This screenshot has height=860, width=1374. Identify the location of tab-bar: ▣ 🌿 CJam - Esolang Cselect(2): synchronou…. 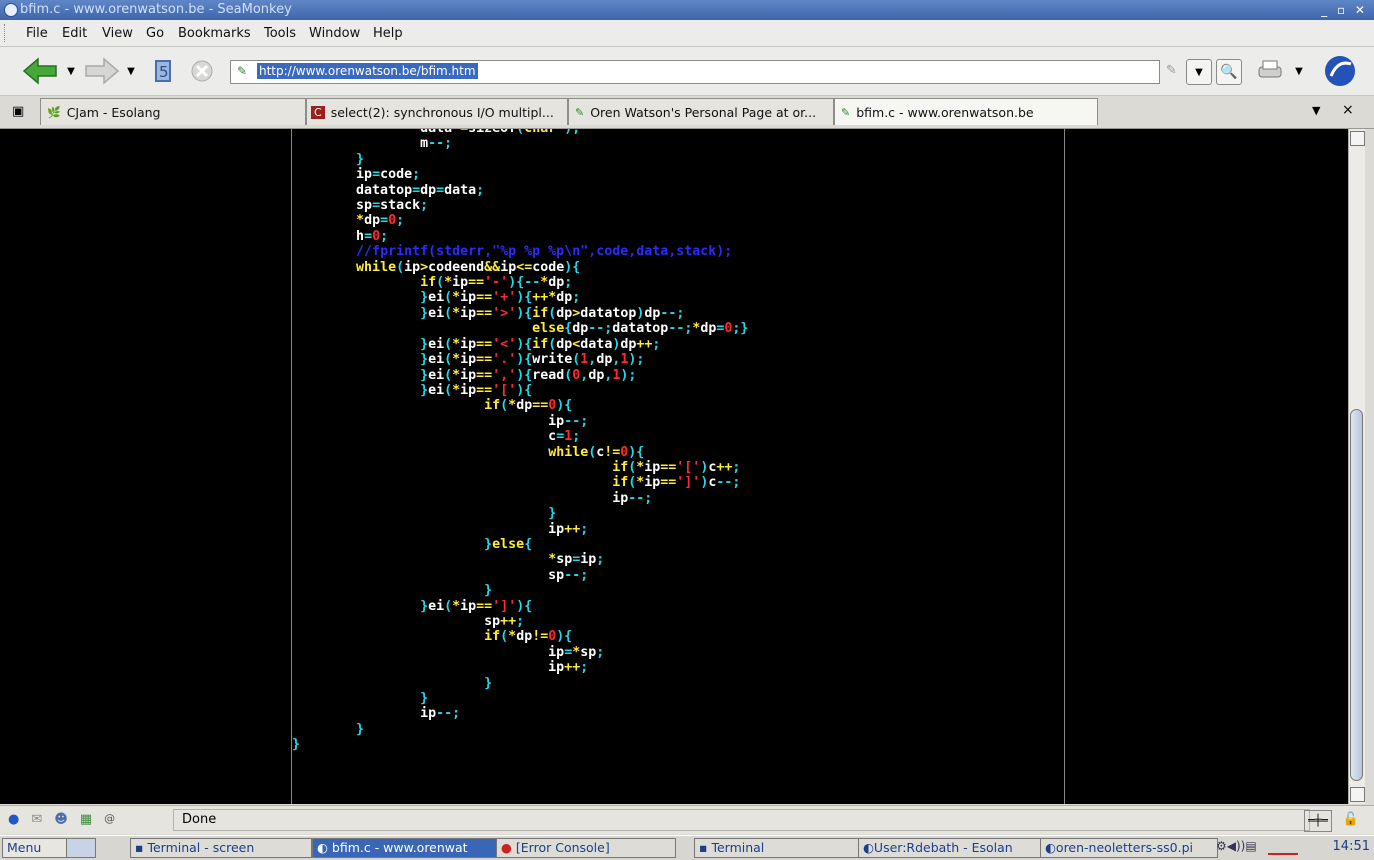
(687, 112).